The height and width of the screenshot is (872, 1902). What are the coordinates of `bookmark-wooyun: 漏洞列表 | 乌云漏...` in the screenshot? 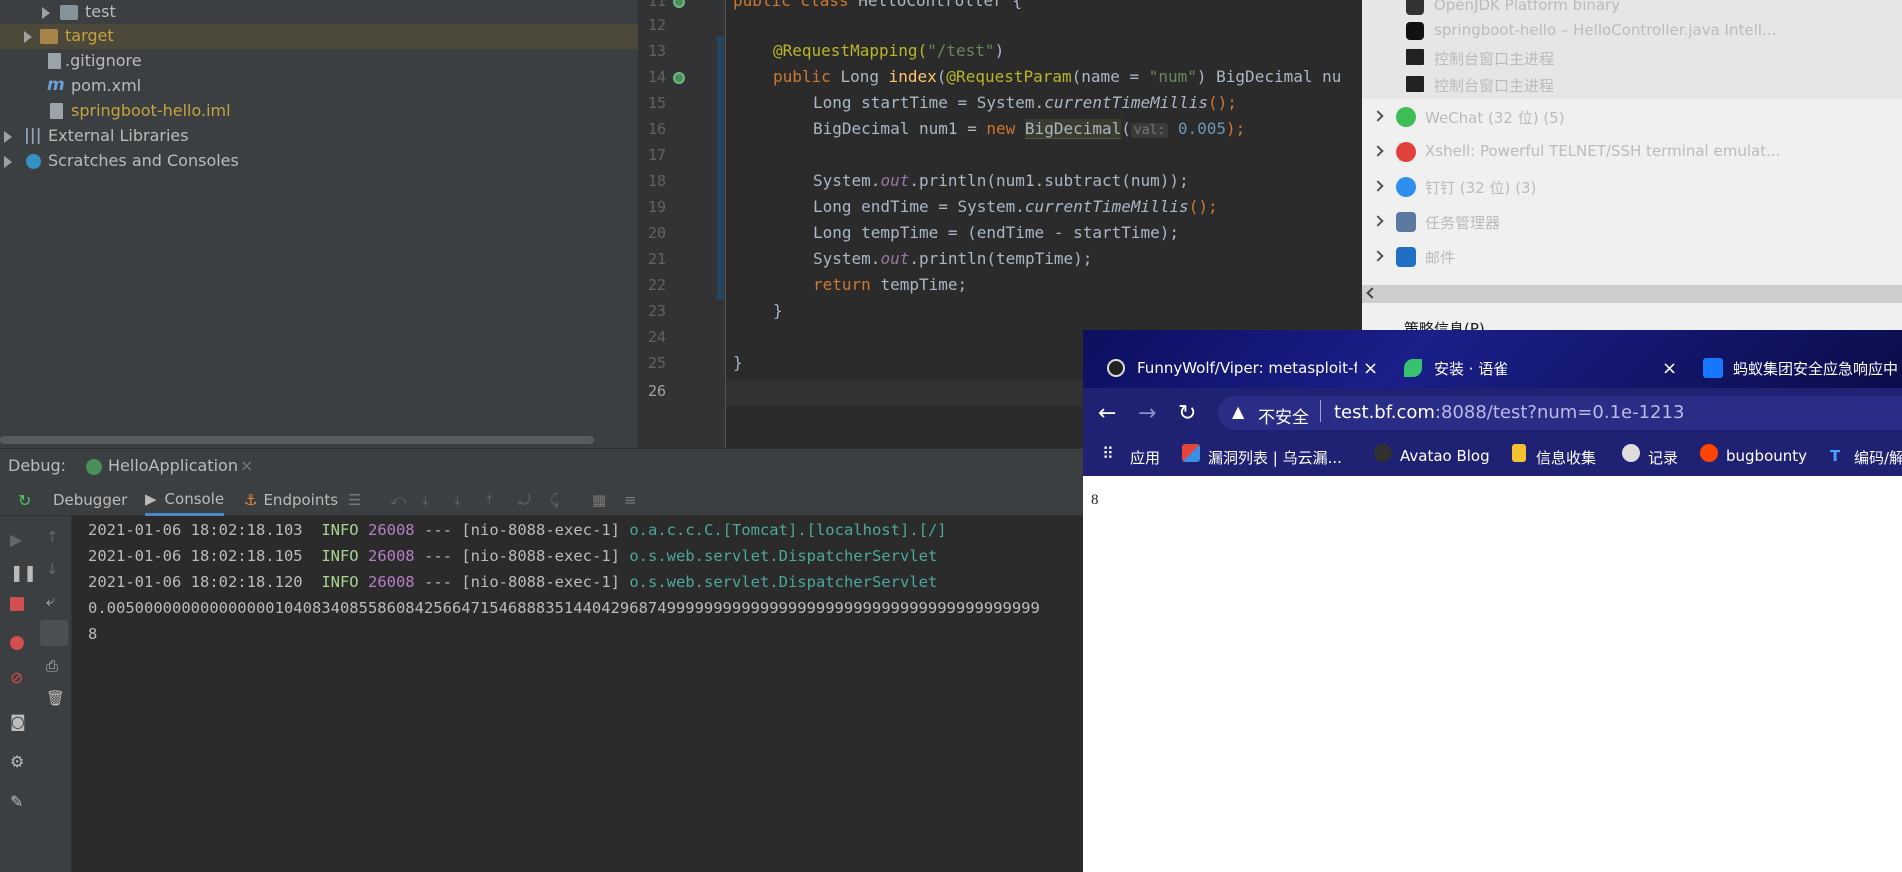 It's located at (1275, 457).